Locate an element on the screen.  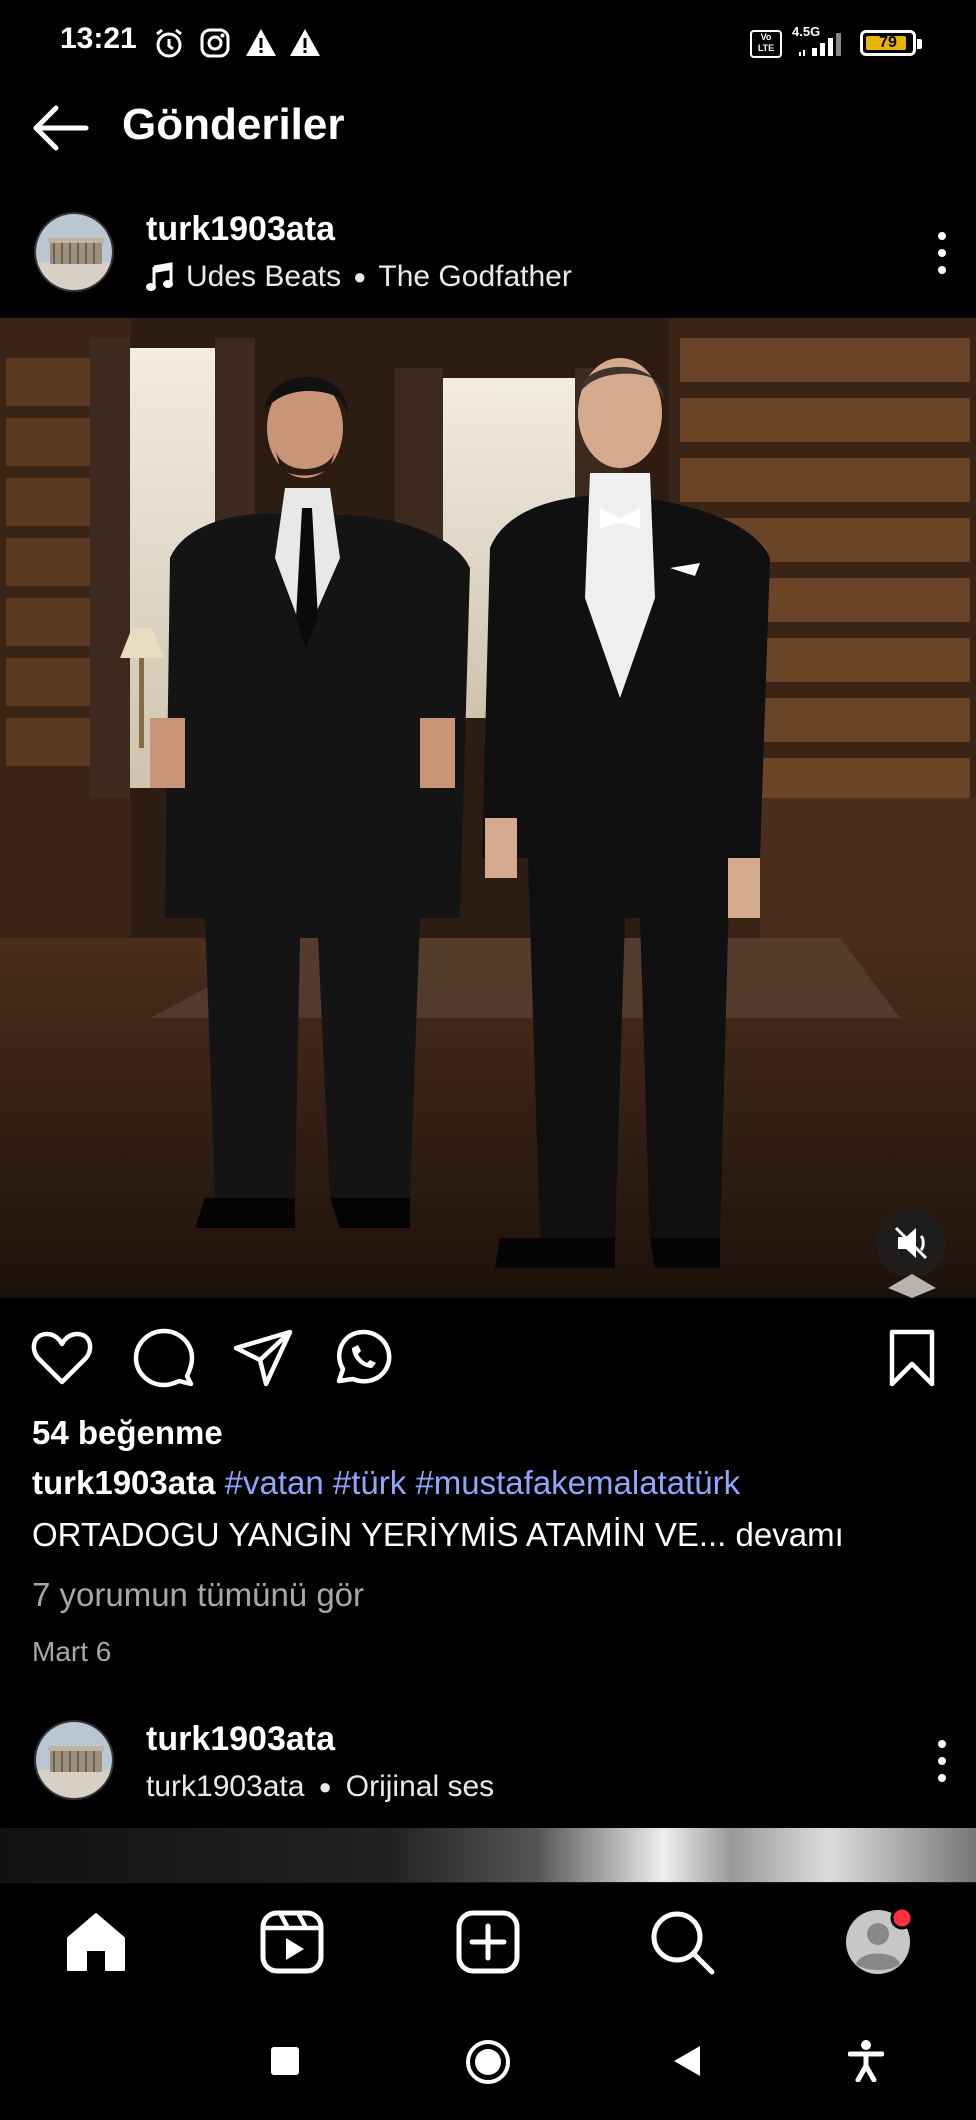
page-title: Gönderiler is located at coordinates (233, 124).